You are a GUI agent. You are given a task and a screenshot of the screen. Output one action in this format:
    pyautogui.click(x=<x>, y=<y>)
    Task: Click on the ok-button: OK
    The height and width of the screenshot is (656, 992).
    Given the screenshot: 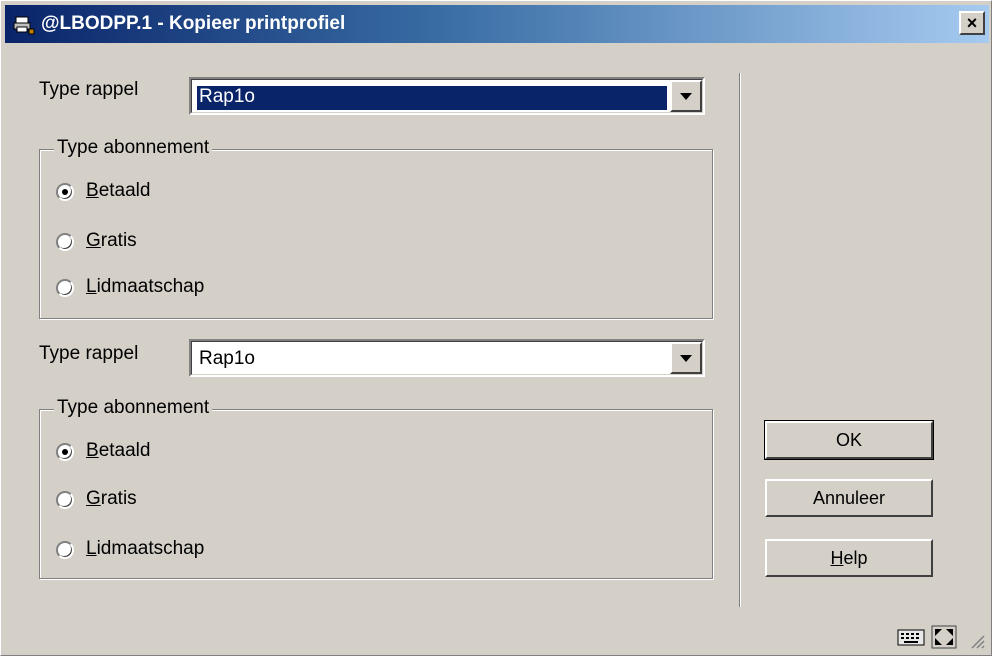 What is the action you would take?
    pyautogui.click(x=849, y=440)
    